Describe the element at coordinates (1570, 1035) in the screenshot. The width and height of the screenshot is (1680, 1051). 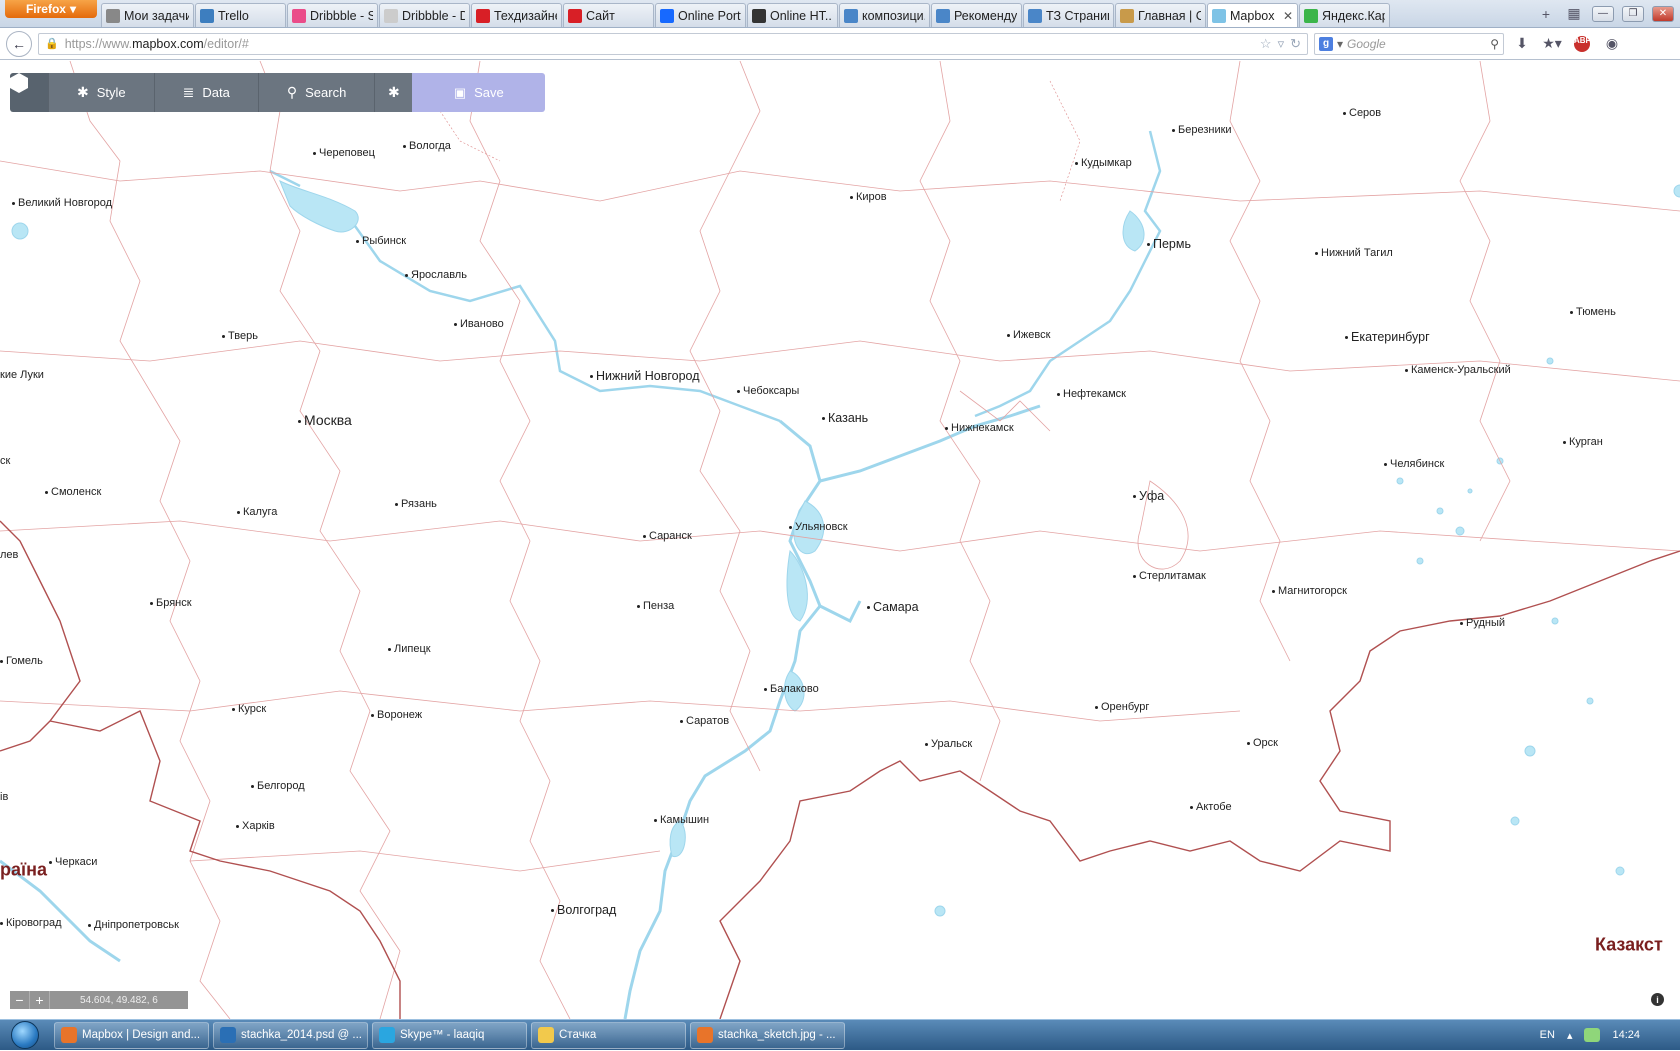
I see `tray-arrow-icon: ▴` at that location.